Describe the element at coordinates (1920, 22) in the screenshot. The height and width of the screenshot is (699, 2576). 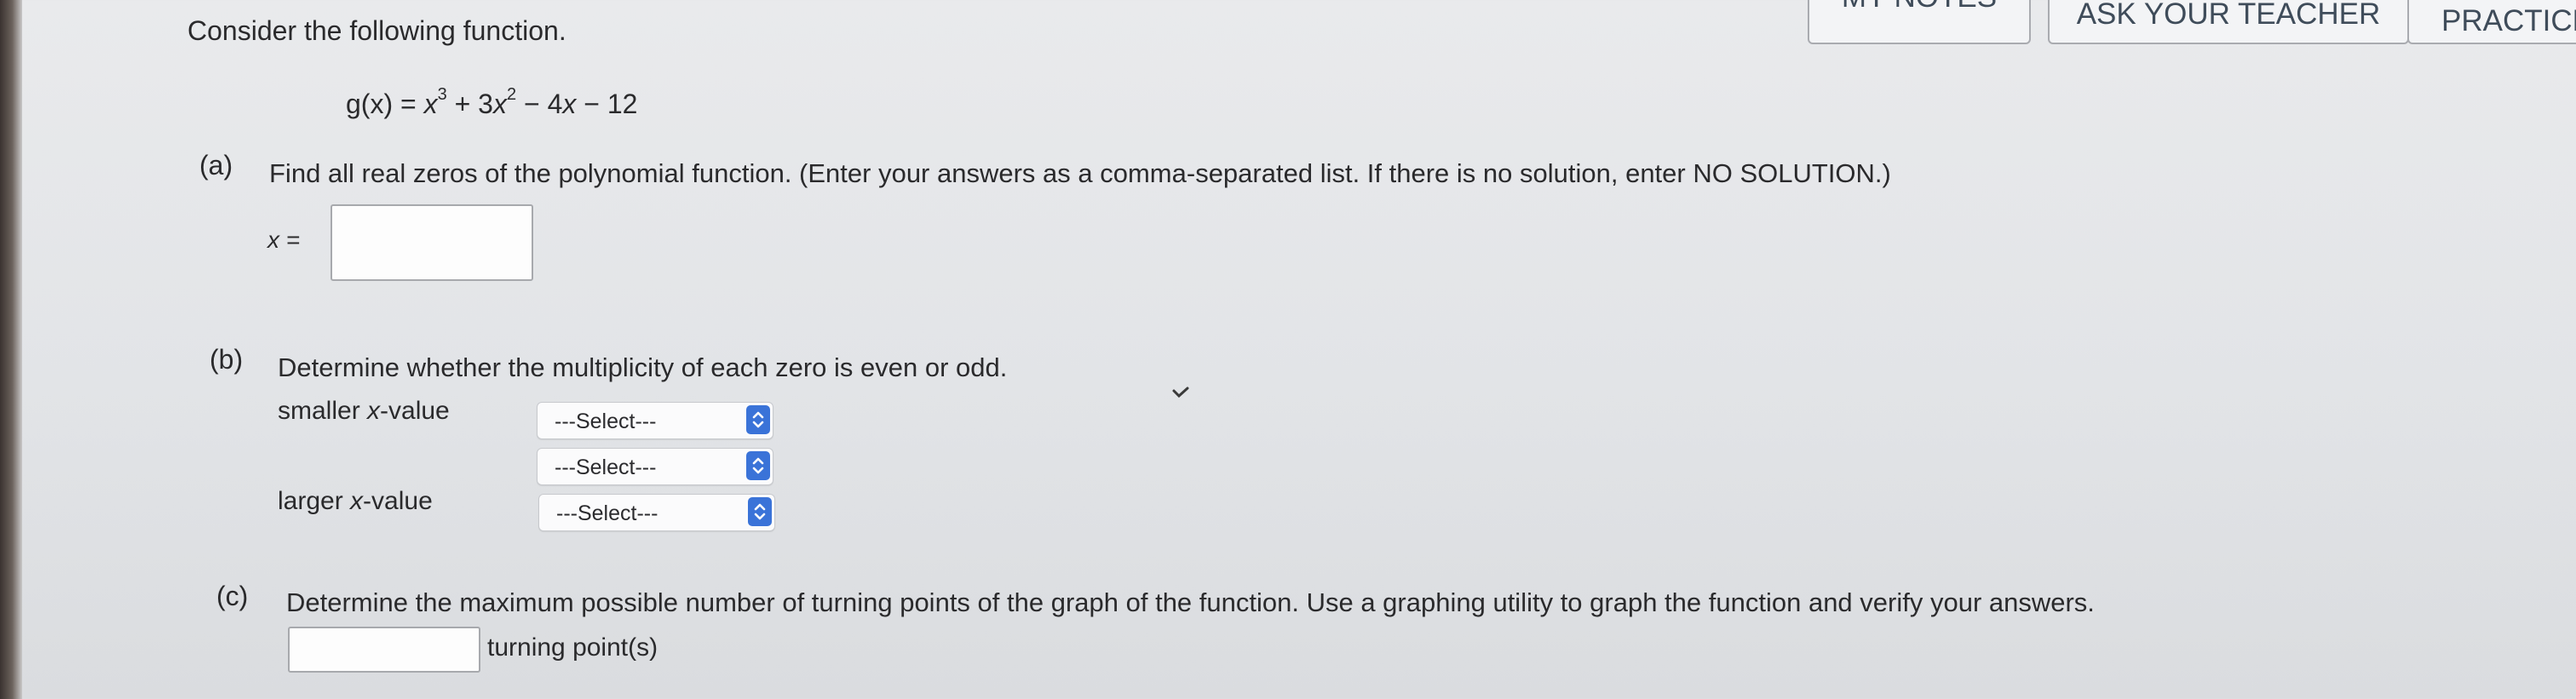
I see `my-notes-button: MY NOTES` at that location.